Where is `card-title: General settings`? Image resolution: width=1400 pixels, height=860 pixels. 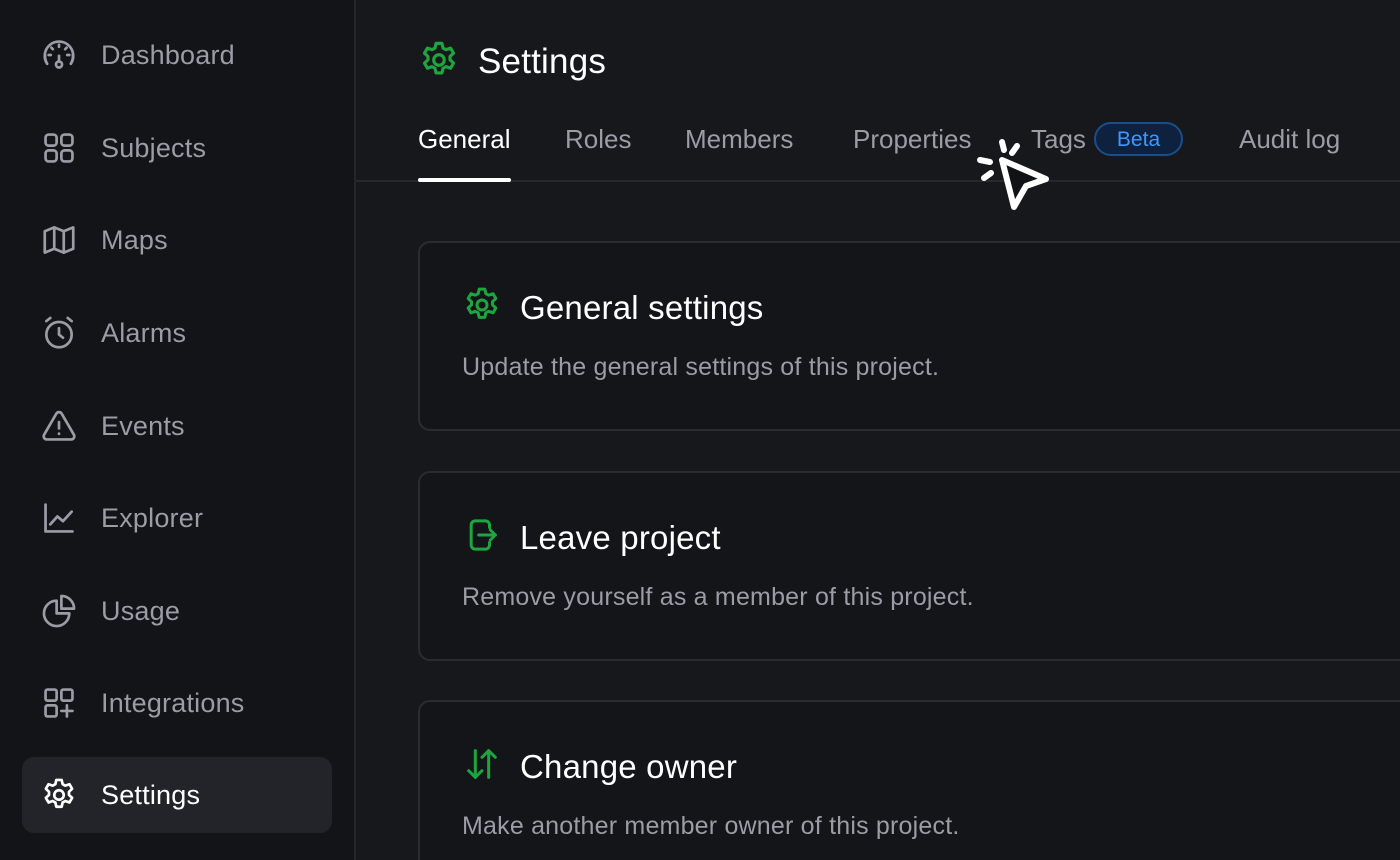
card-title: General settings is located at coordinates (642, 307).